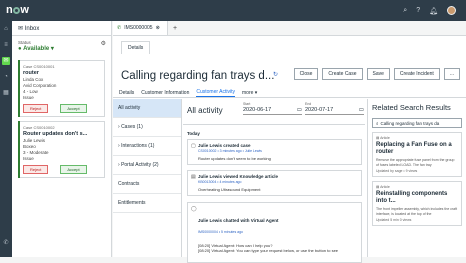  Describe the element at coordinates (334, 108) in the screenshot. I see `end-date: End 2020-07-17 ▭` at that location.